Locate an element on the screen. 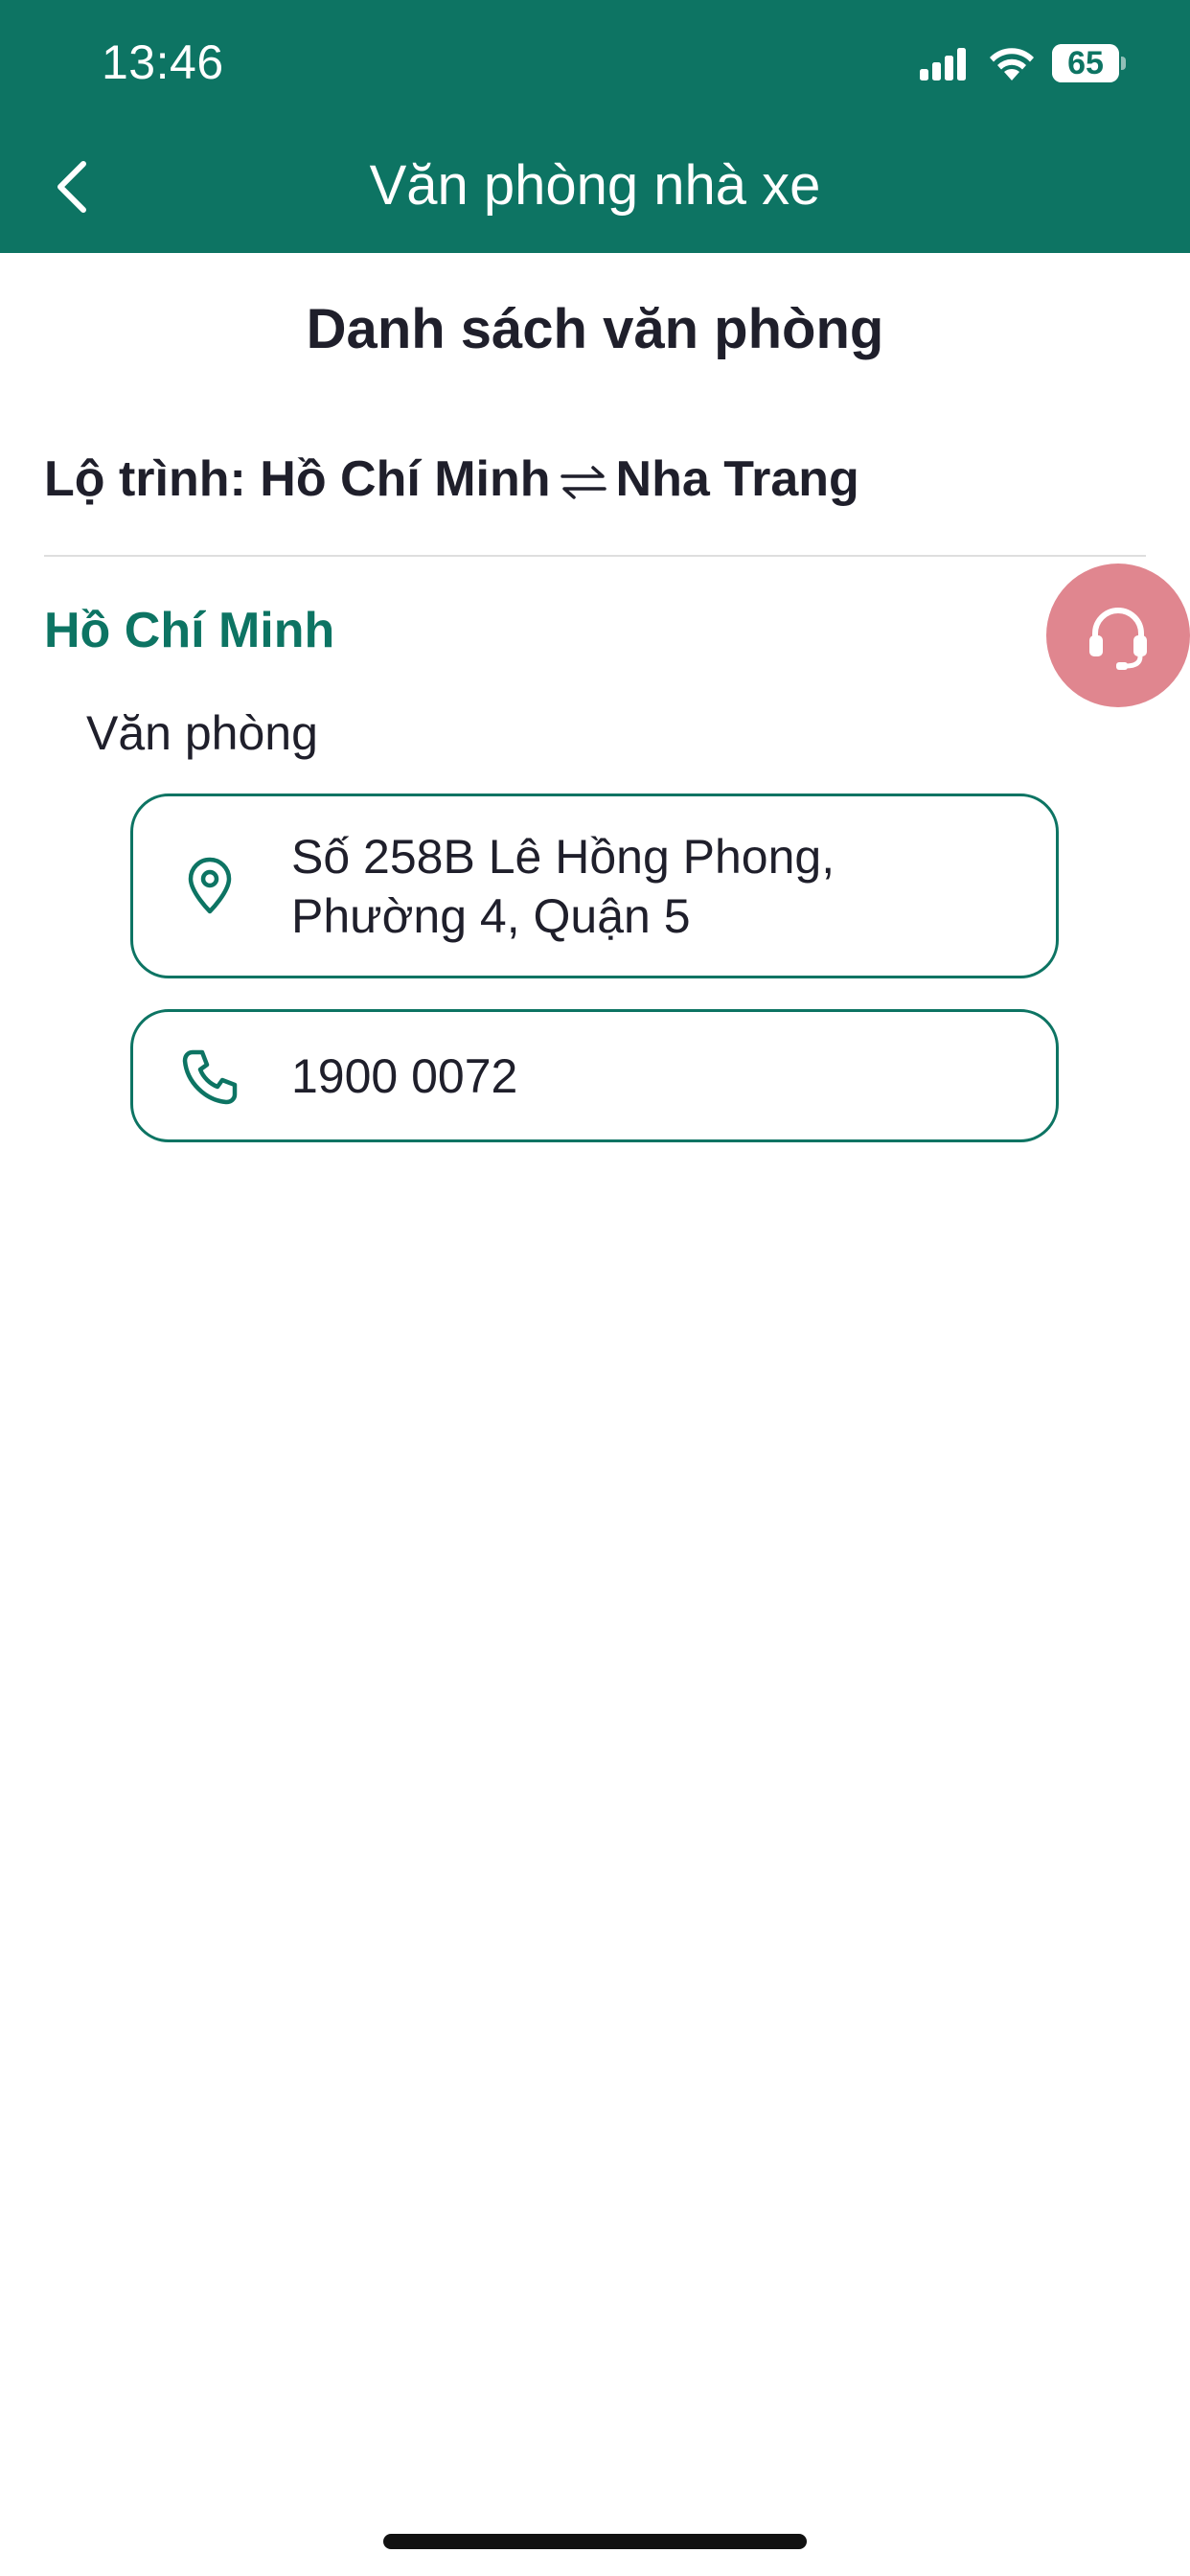 The height and width of the screenshot is (2576, 1190). swap-arrows-icon is located at coordinates (583, 483).